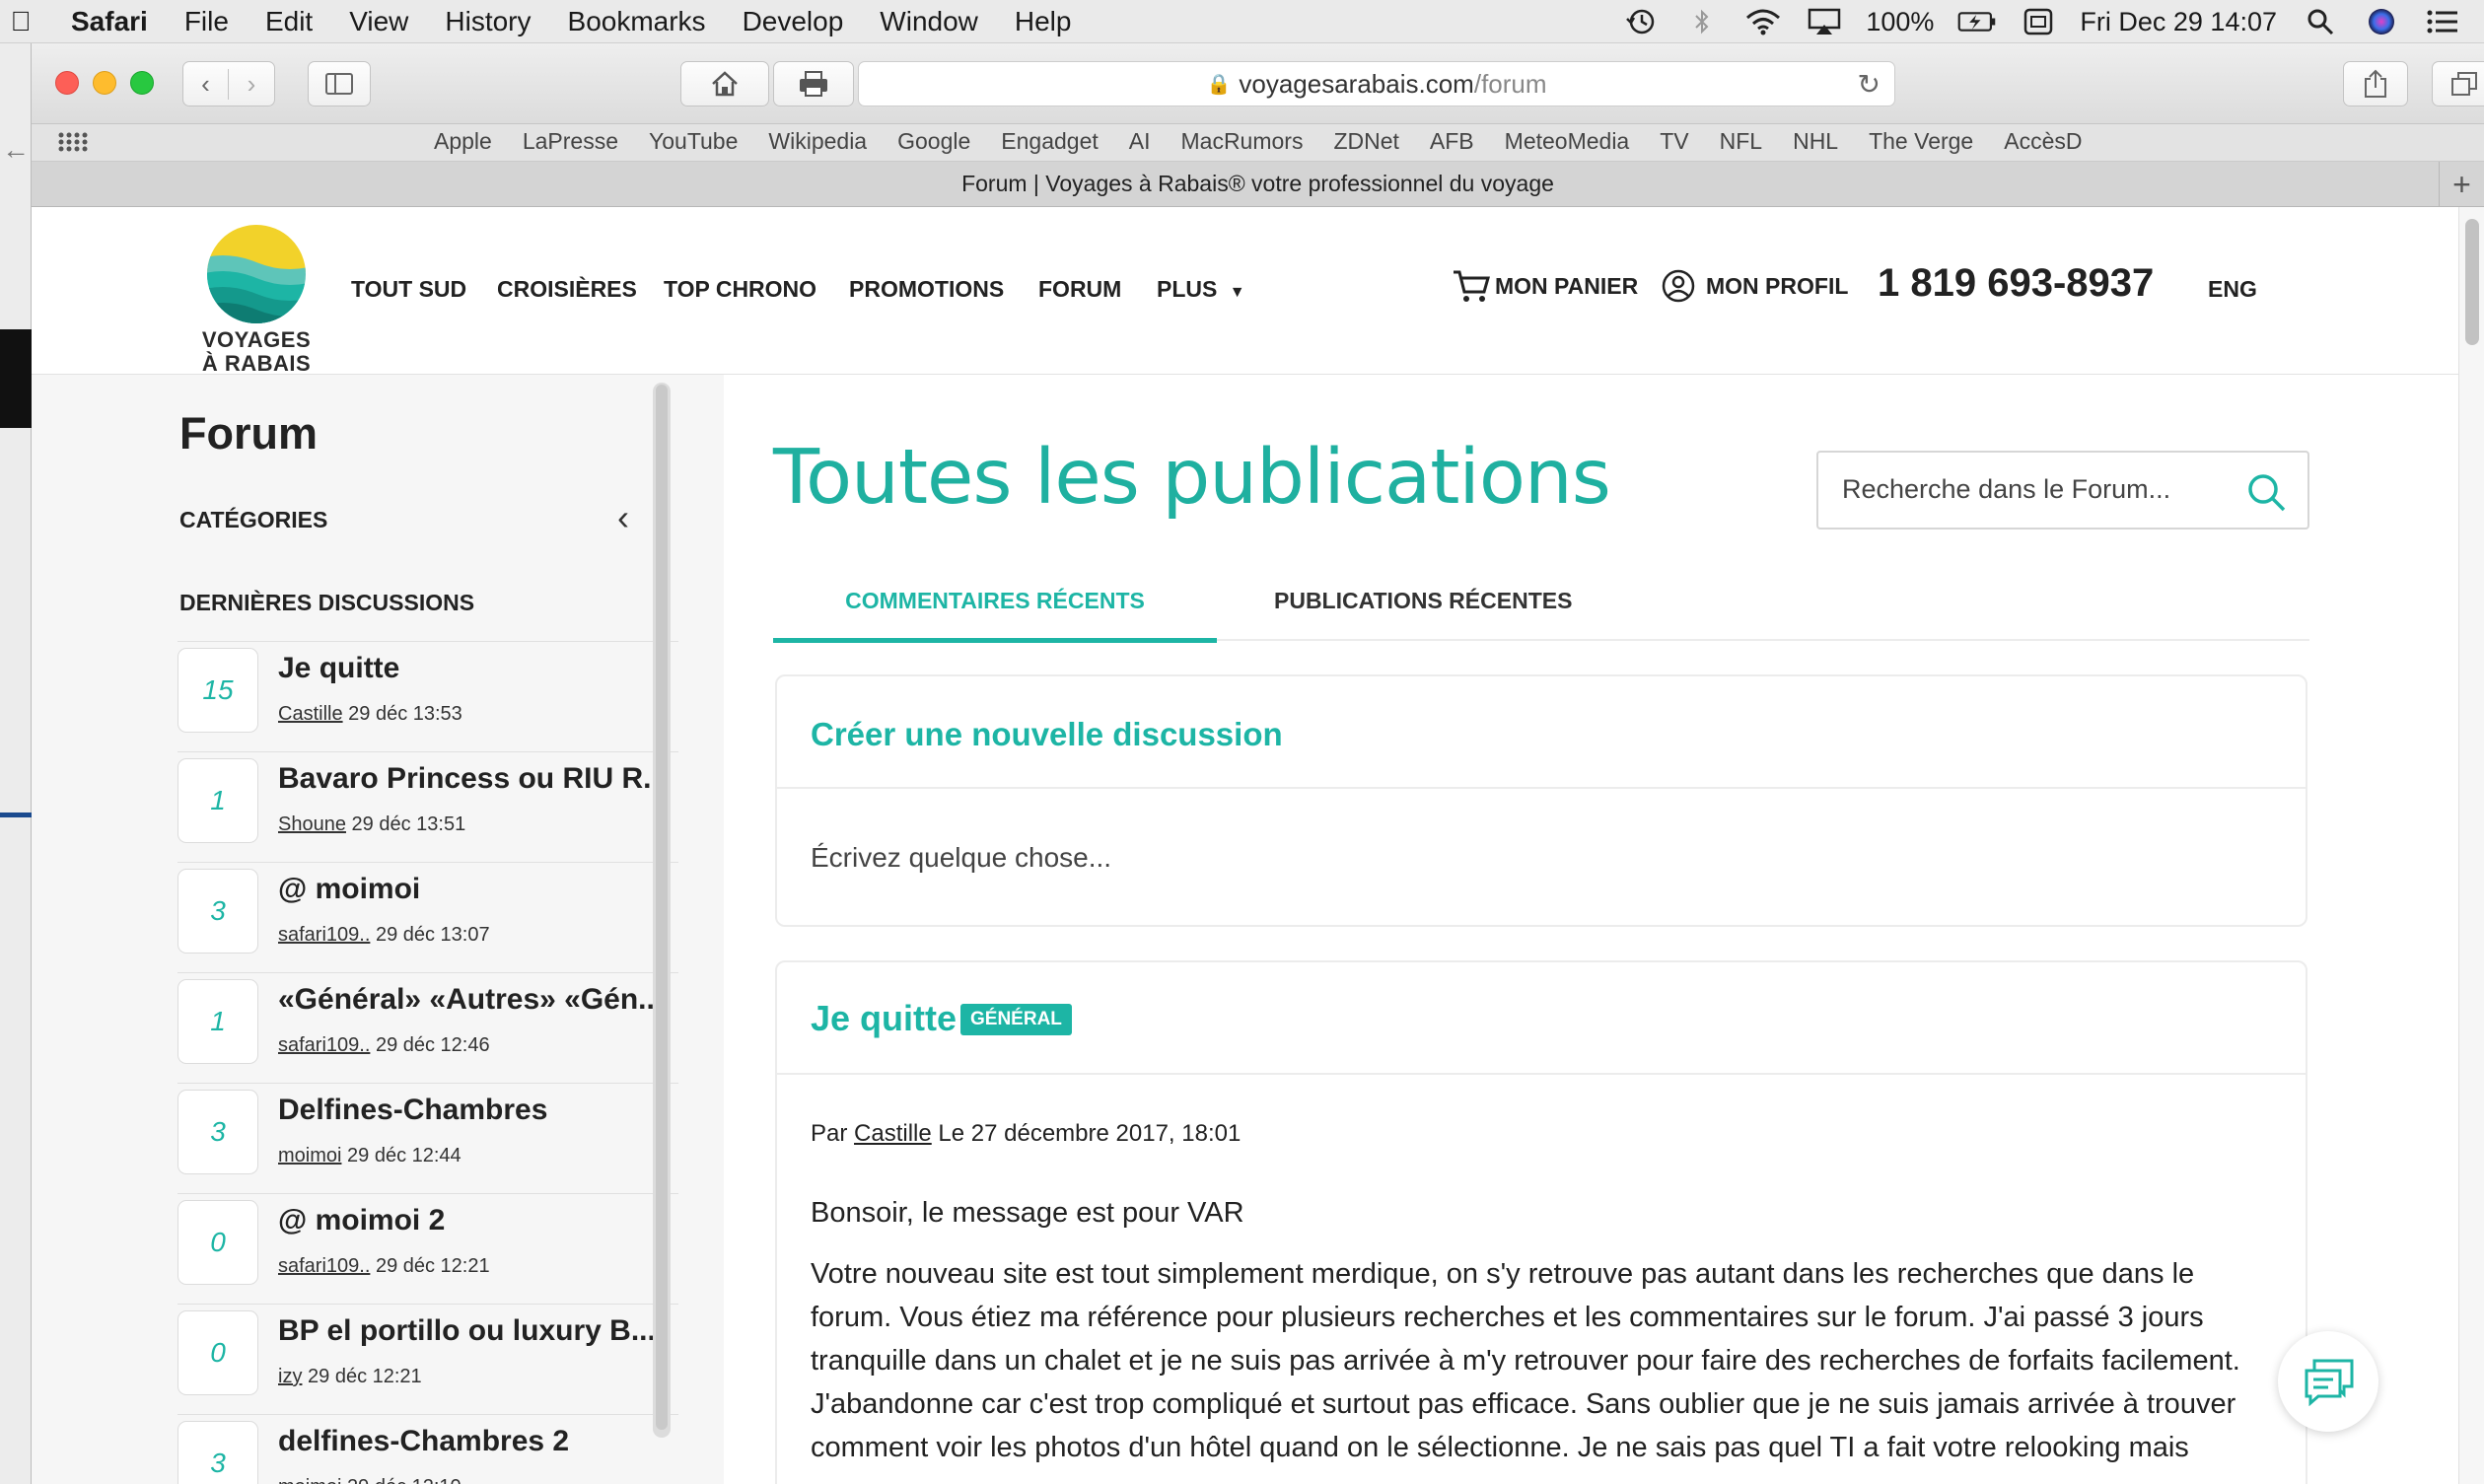  I want to click on nav-croisieres: CROISIÈRES, so click(567, 289).